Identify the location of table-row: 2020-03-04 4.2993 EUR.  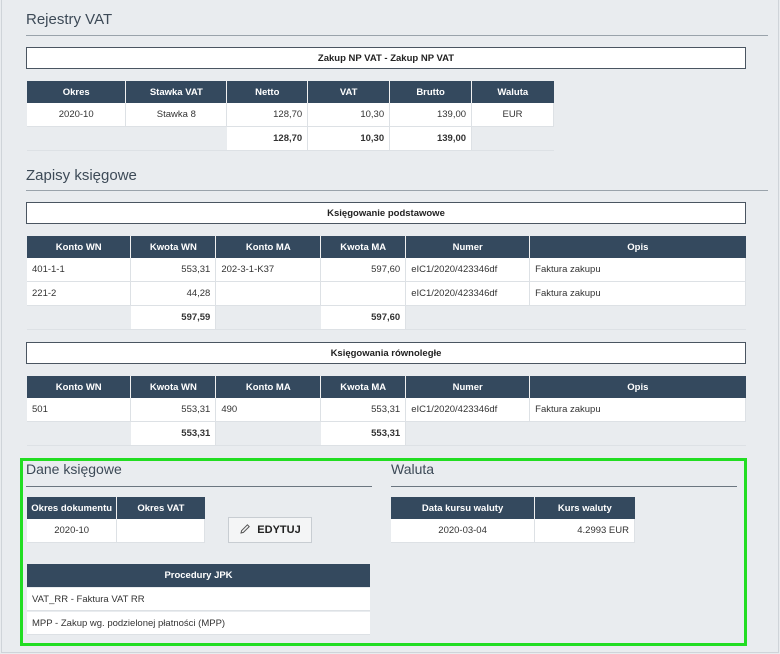
(513, 531).